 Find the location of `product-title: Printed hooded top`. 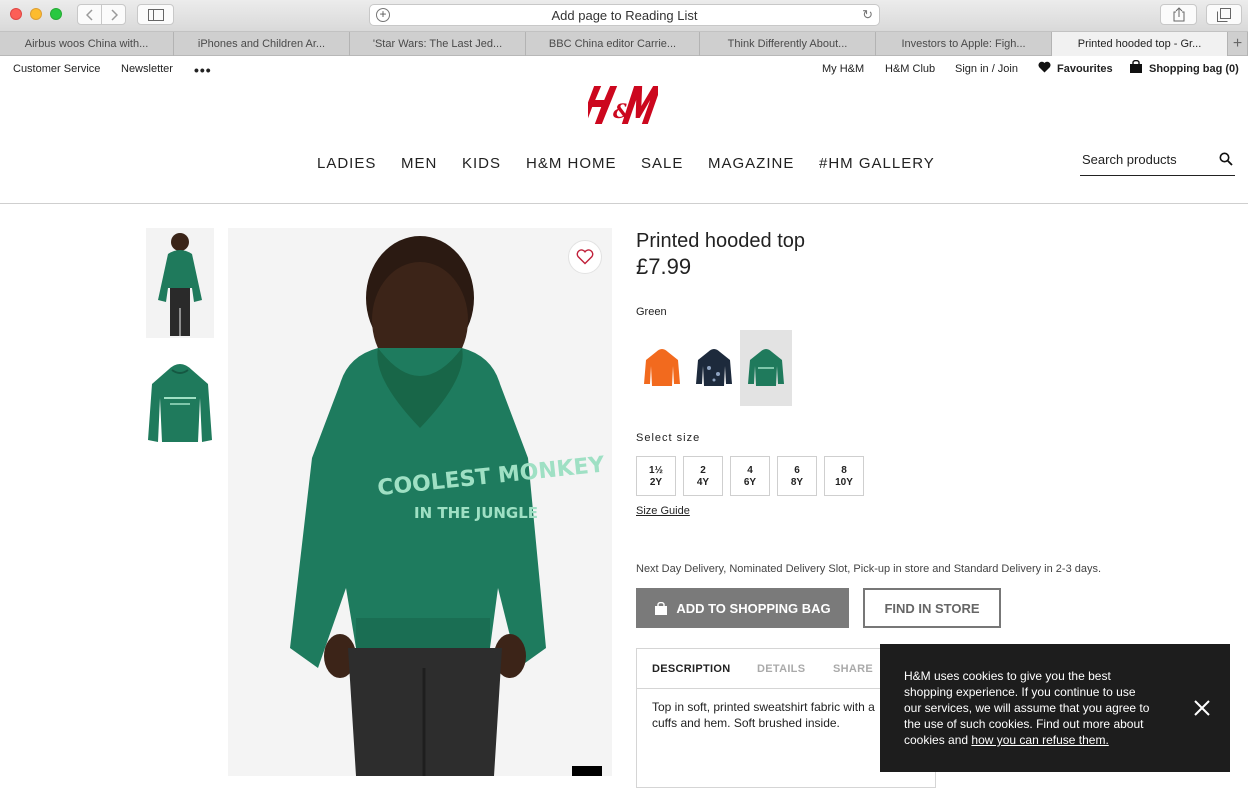

product-title: Printed hooded top is located at coordinates (721, 241).